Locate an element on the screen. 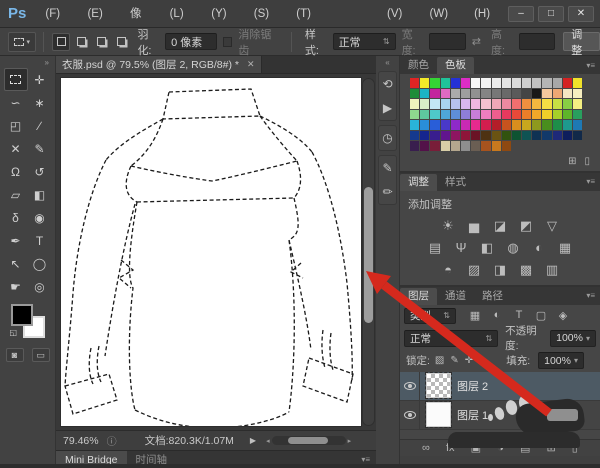 The image size is (600, 468). horizontal-scrollbar-thumb is located at coordinates (307, 440).